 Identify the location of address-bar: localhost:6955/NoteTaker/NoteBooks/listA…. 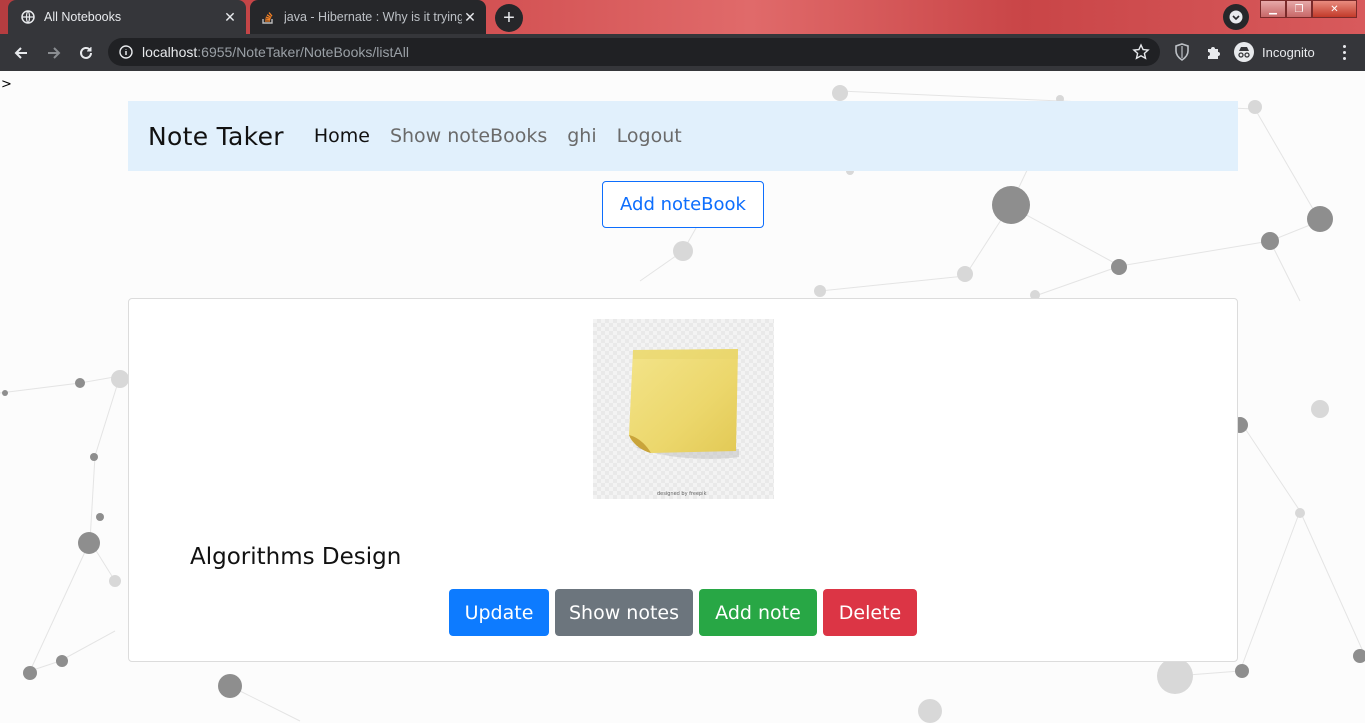
(634, 52).